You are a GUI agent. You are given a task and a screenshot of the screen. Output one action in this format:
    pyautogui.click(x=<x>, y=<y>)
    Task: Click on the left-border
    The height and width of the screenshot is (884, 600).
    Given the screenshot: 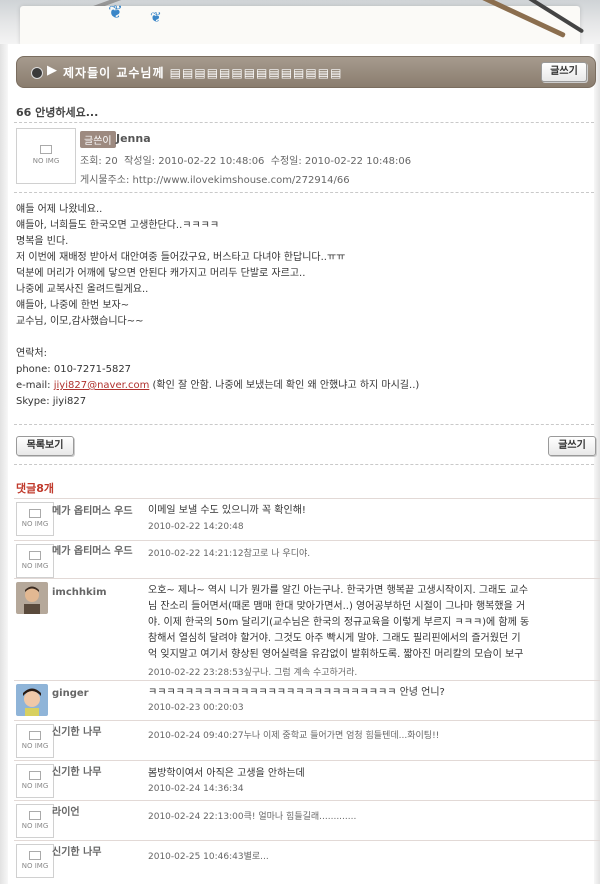 What is the action you would take?
    pyautogui.click(x=4, y=464)
    